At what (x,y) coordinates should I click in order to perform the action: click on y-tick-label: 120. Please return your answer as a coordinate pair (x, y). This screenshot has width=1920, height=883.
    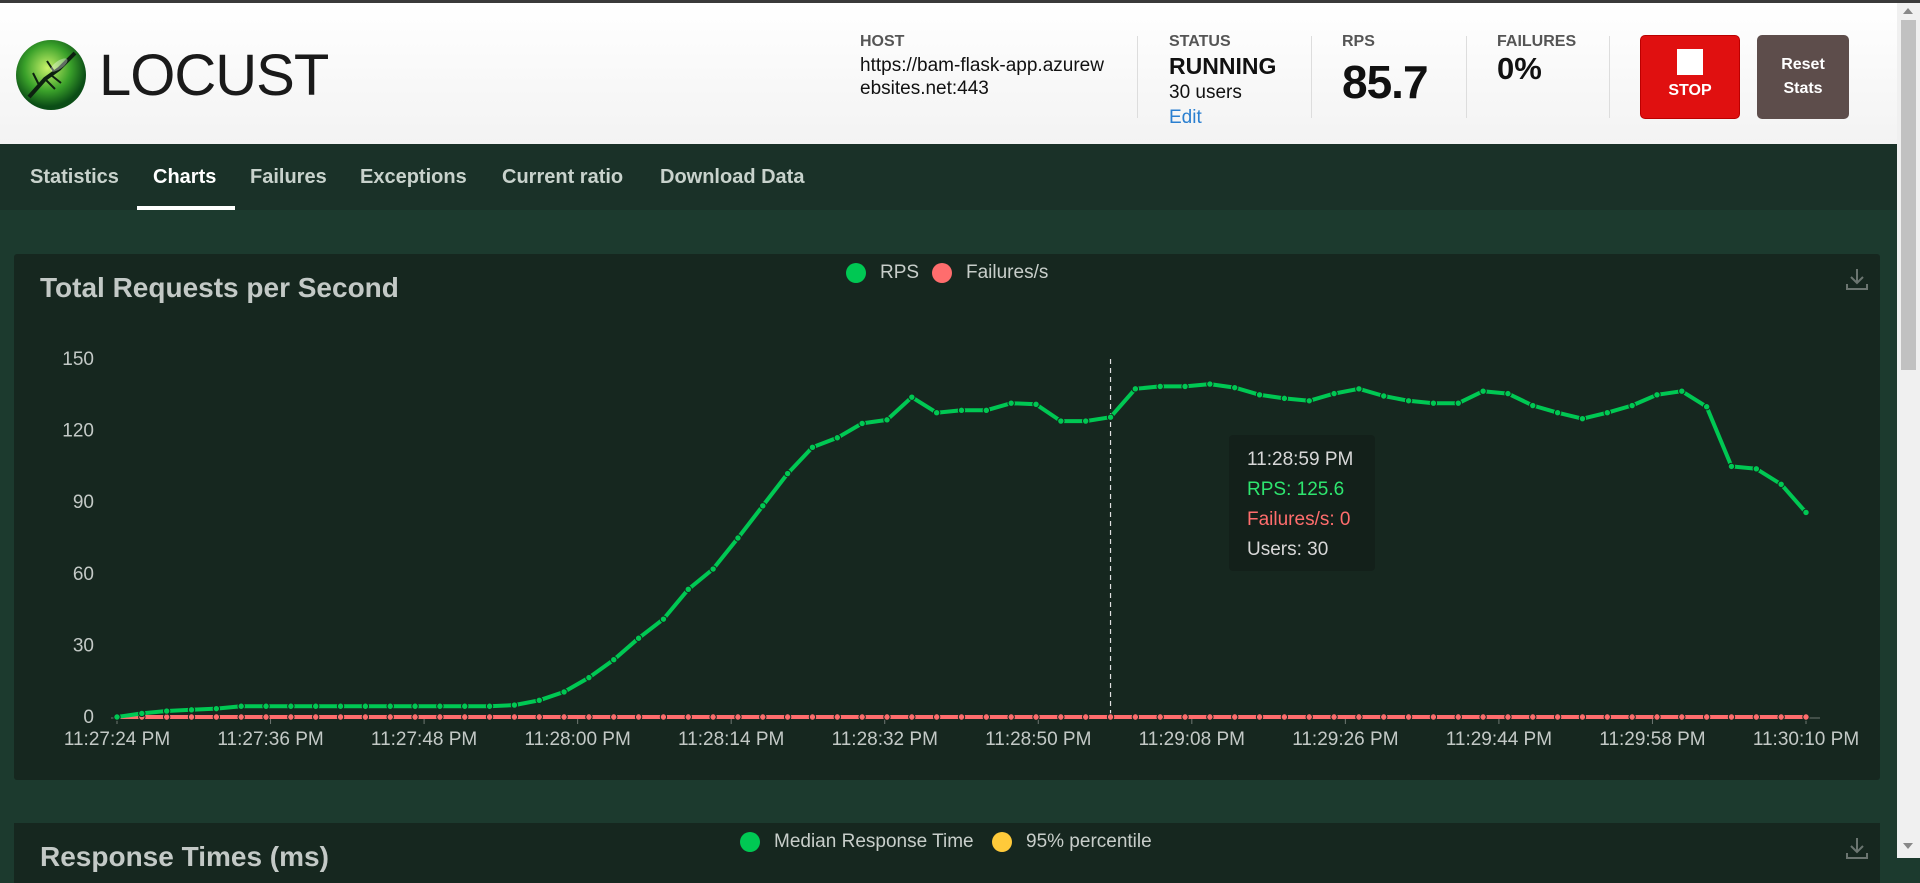
    Looking at the image, I should click on (78, 431).